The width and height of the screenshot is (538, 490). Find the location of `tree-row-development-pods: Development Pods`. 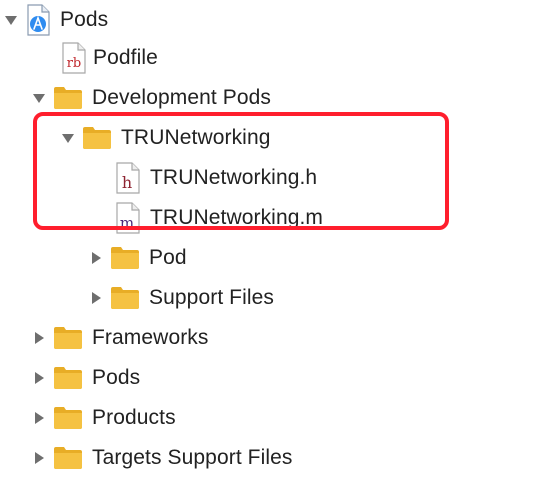

tree-row-development-pods: Development Pods is located at coordinates (151, 98).